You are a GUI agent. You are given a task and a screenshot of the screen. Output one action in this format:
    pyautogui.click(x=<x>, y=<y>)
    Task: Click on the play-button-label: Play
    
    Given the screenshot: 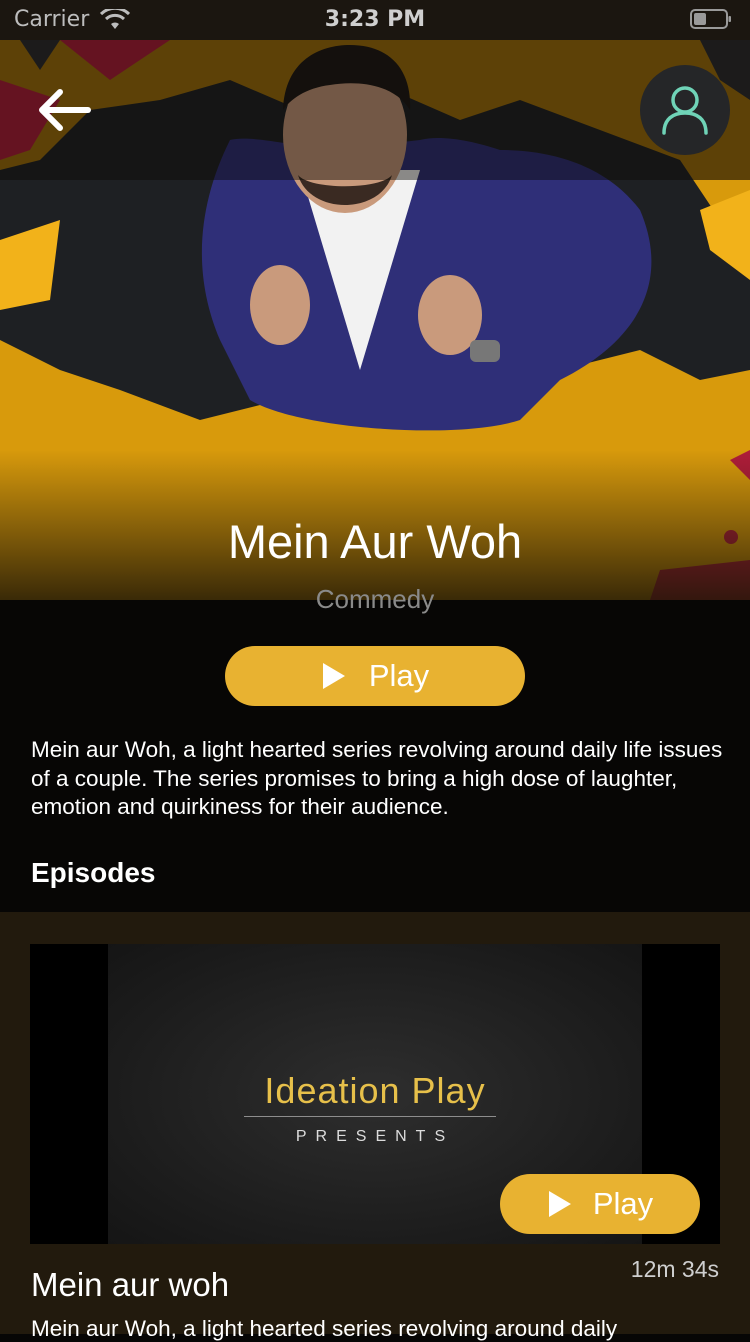 What is the action you would take?
    pyautogui.click(x=399, y=675)
    